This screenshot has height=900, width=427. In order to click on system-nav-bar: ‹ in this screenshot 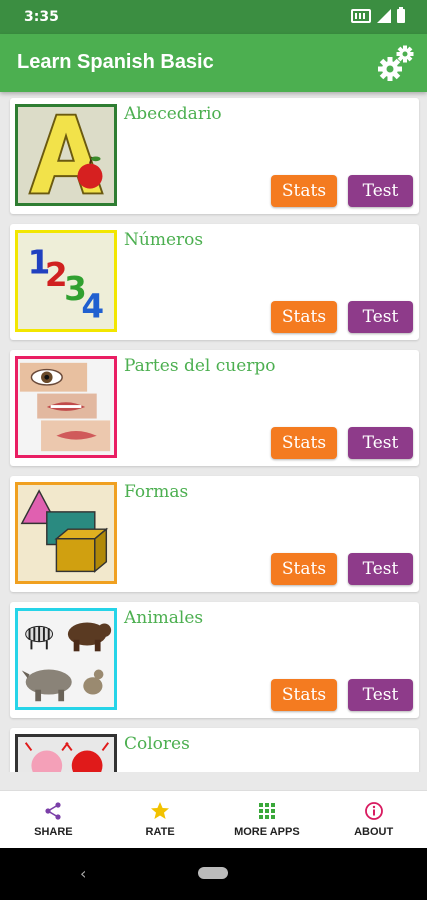, I will do `click(213, 874)`.